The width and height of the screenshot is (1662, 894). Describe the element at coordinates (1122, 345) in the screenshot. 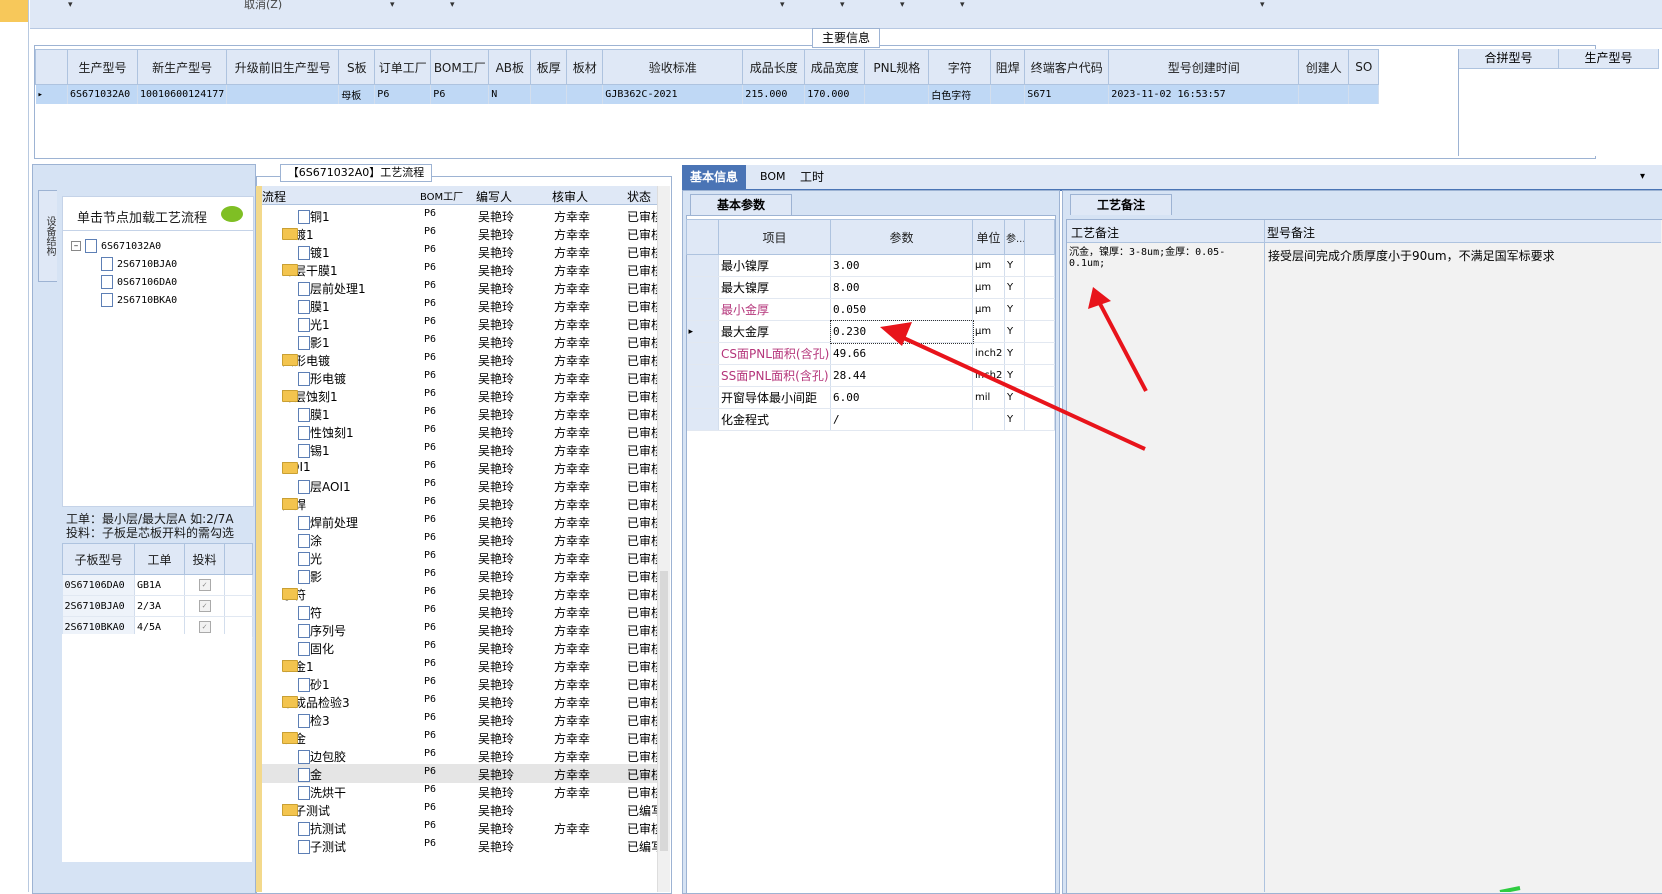

I see `arrow-to-note` at that location.